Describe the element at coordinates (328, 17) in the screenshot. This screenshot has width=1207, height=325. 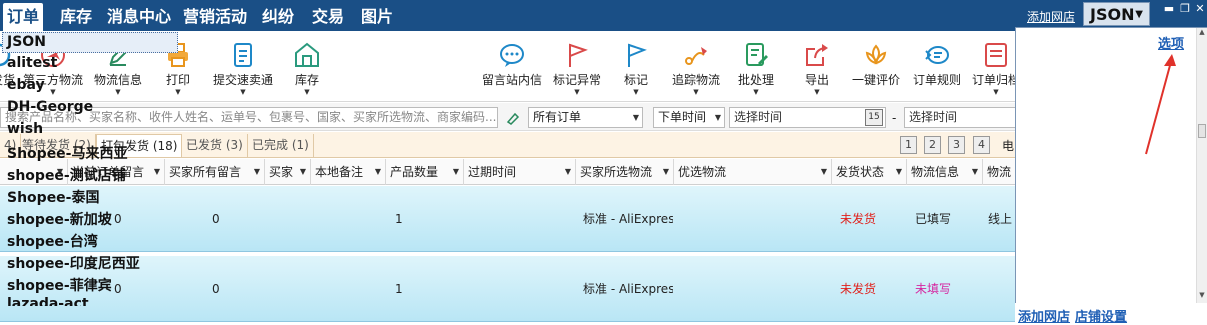
I see `nav-tab-trade: 交易` at that location.